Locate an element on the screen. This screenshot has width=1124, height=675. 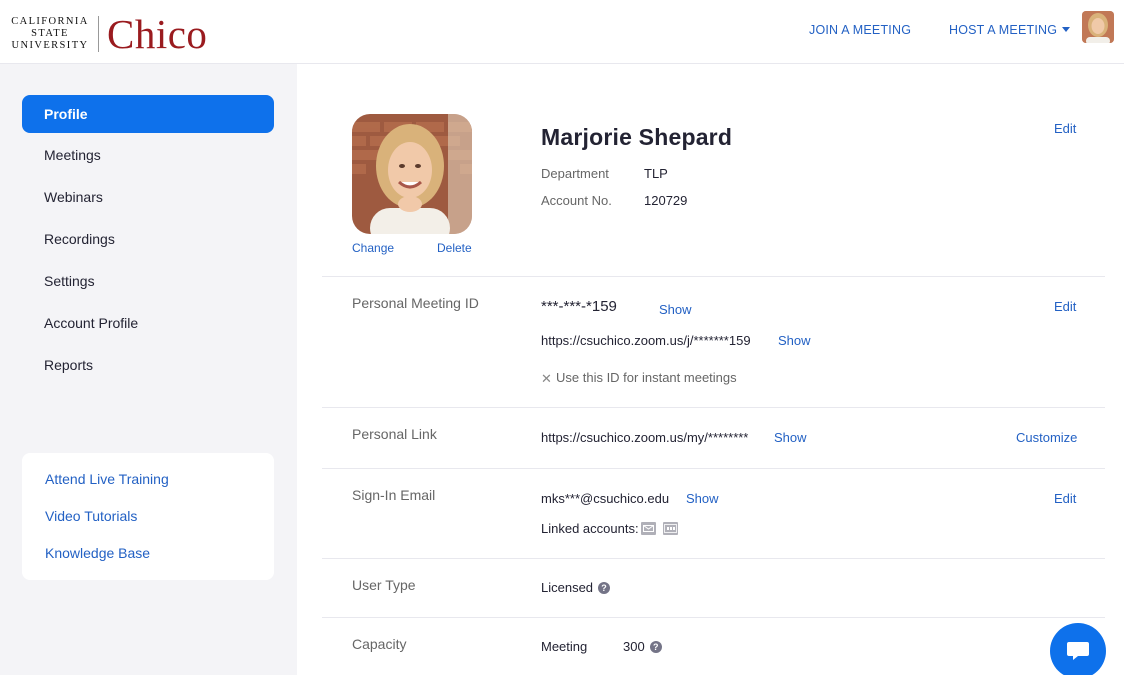
avatar-portrait-icon is located at coordinates (1098, 27).